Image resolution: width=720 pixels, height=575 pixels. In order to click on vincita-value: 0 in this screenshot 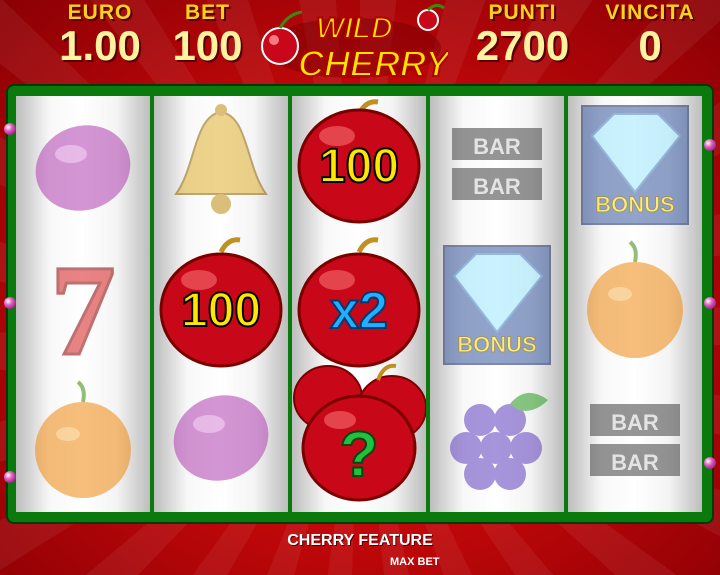, I will do `click(650, 45)`.